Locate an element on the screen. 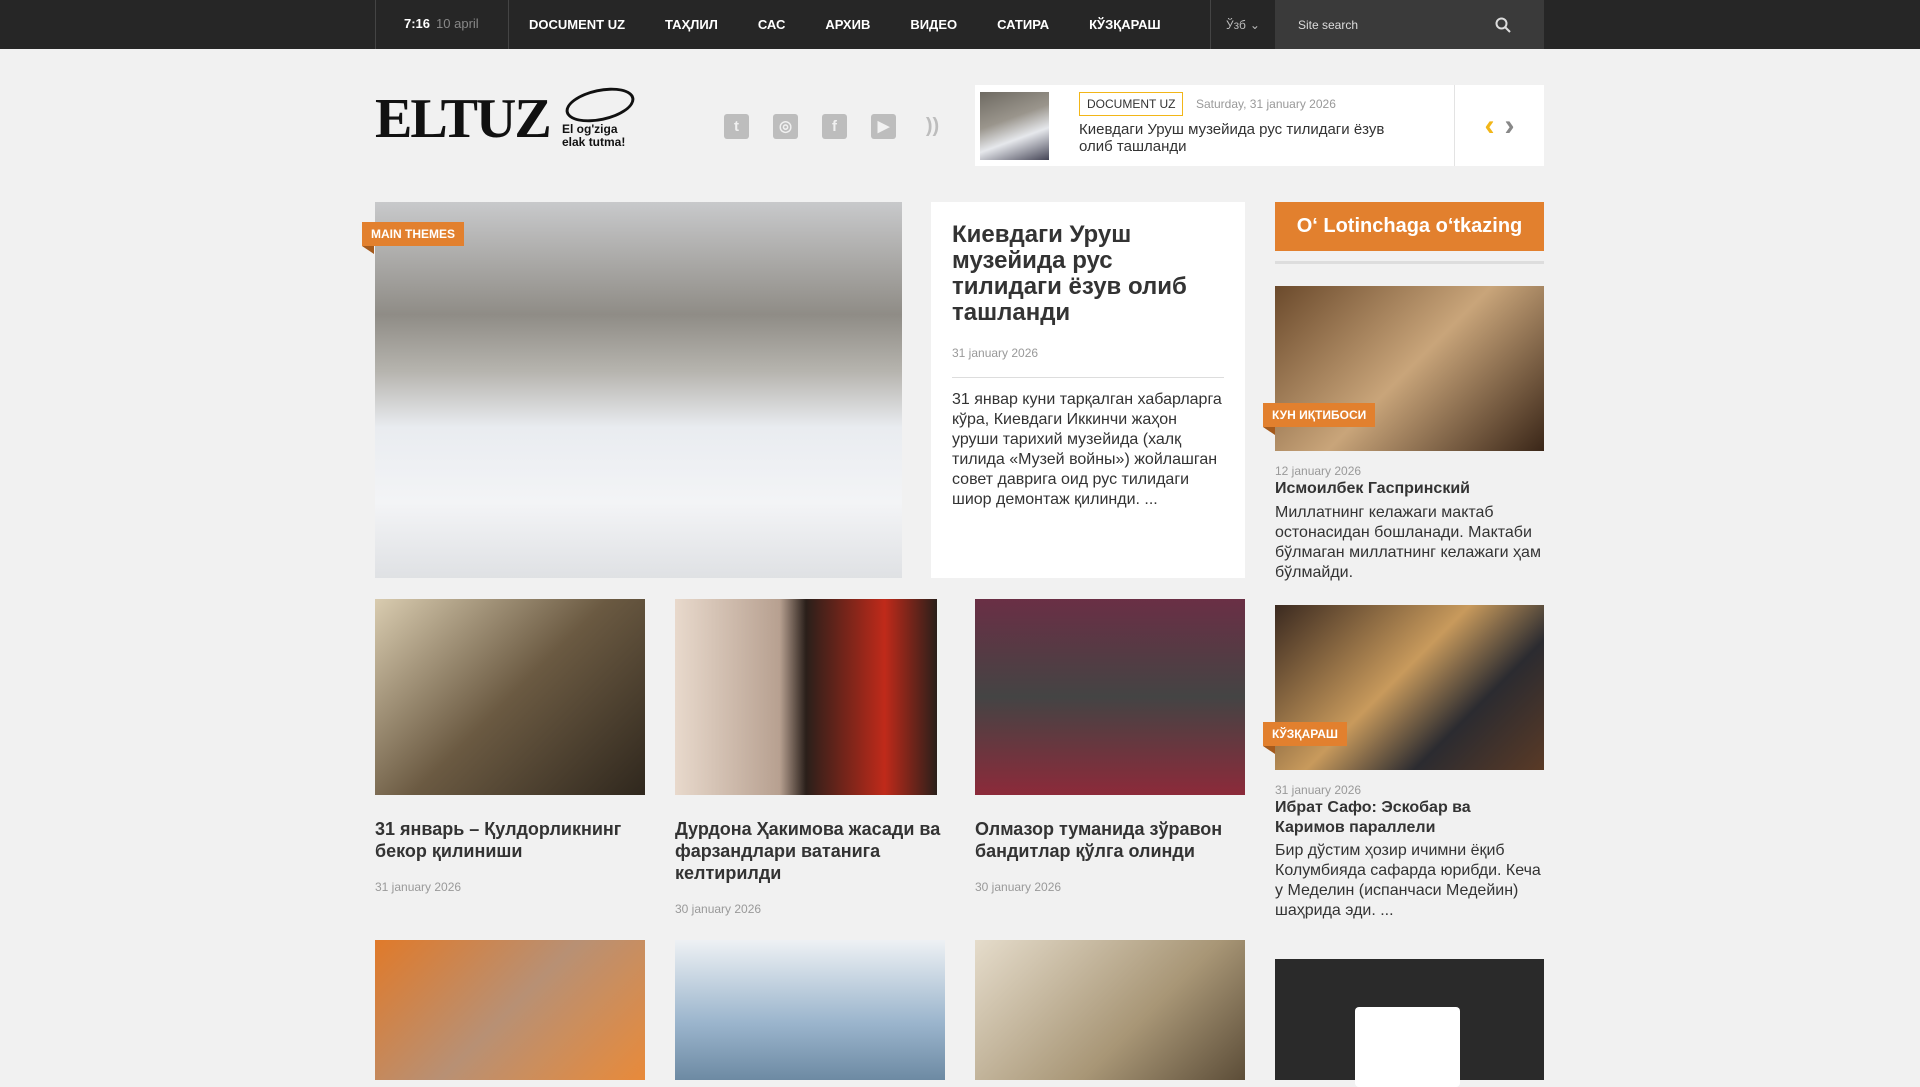  sidebar-tag: КУН ИҚТИБОСИ is located at coordinates (1319, 419).